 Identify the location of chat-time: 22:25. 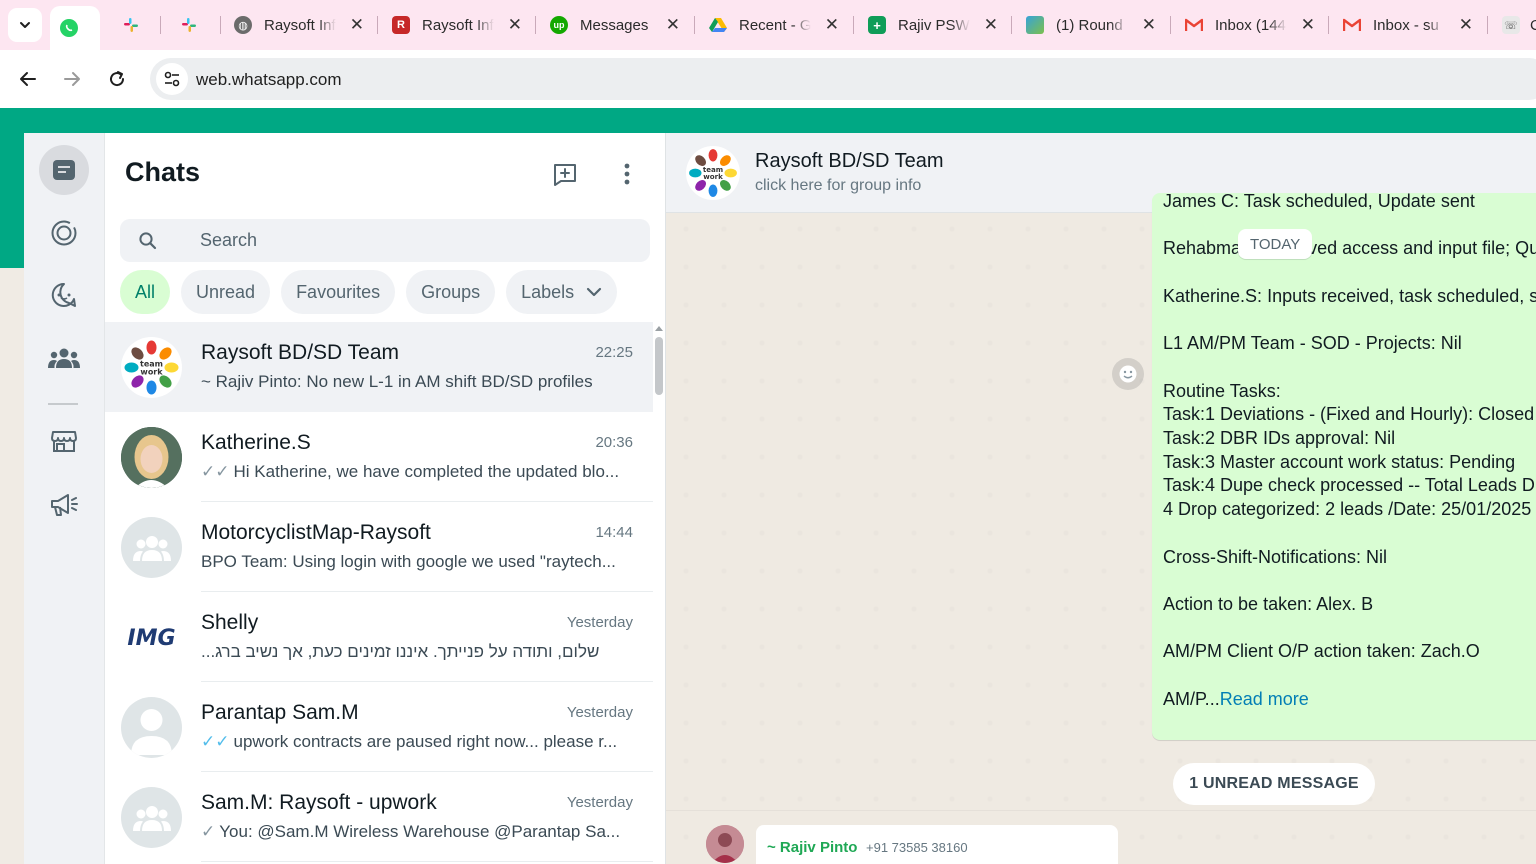
(614, 352).